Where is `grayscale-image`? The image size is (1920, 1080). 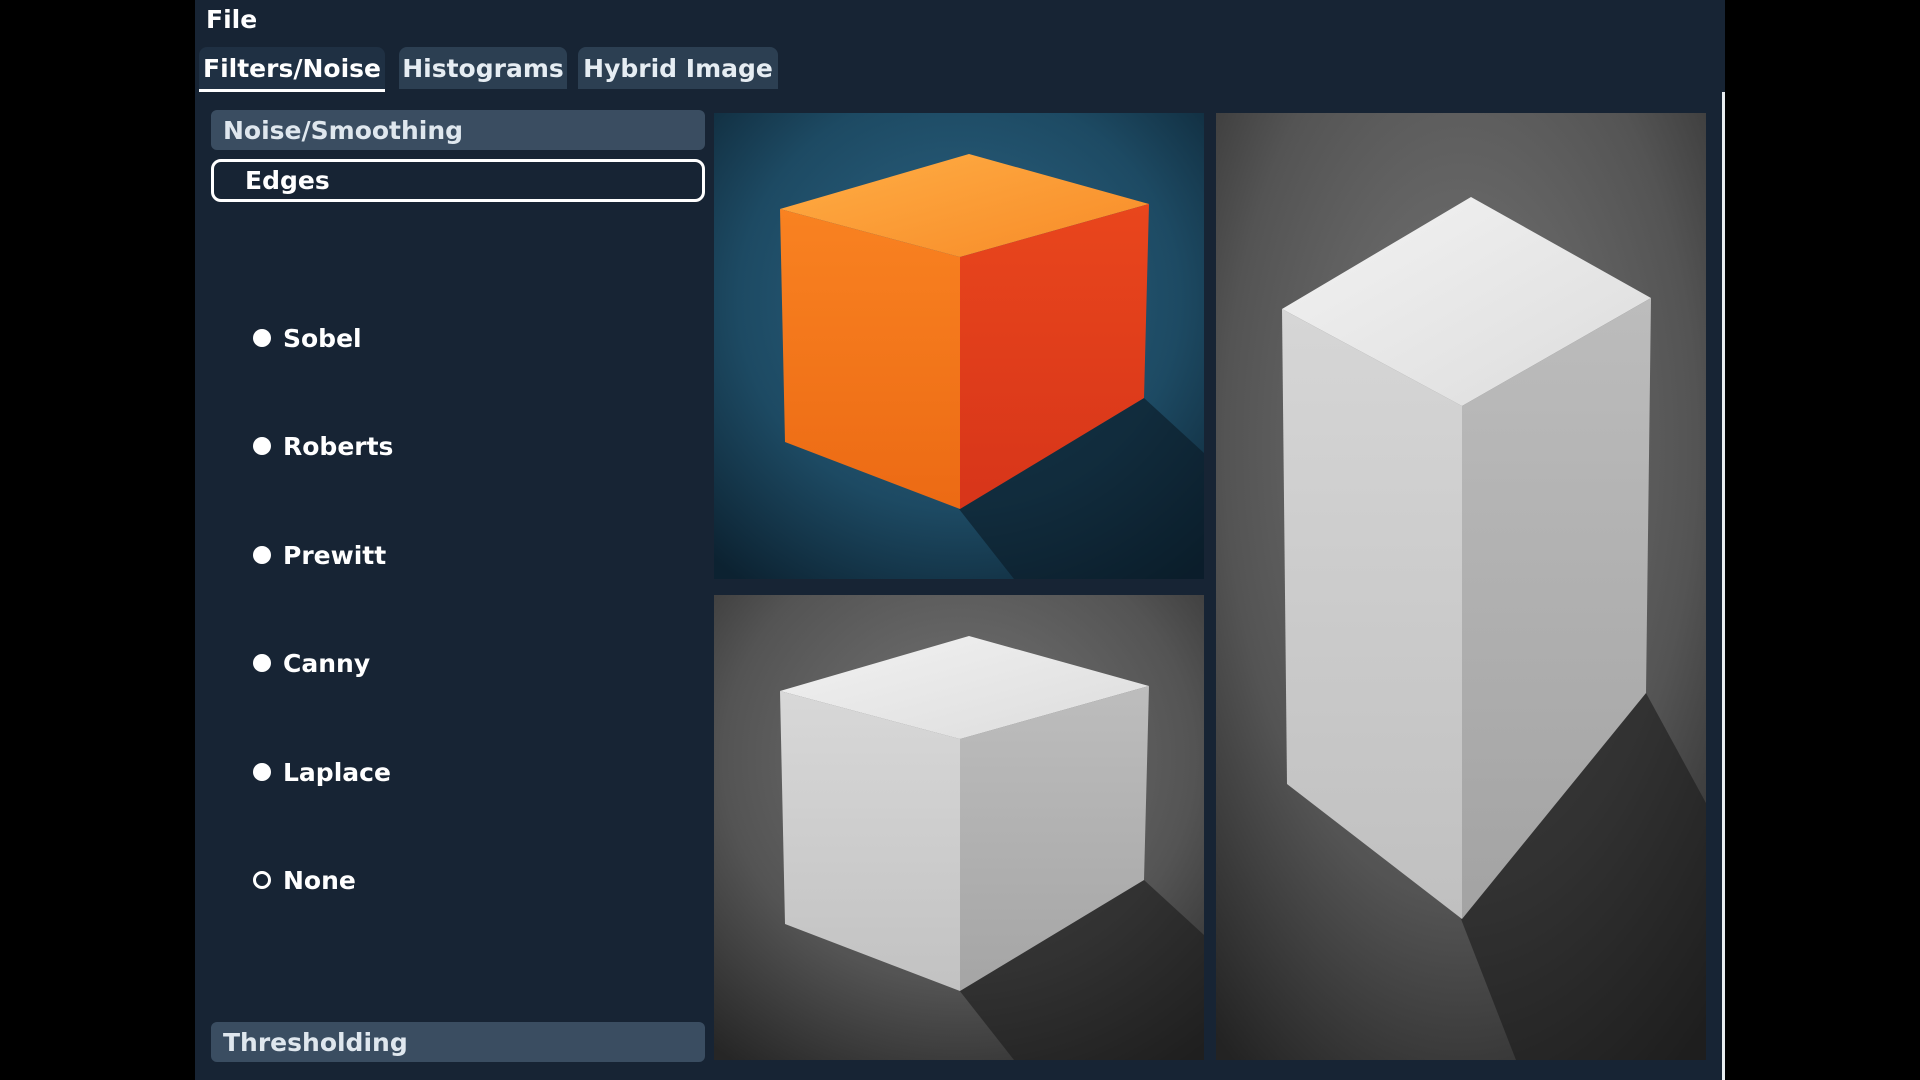
grayscale-image is located at coordinates (959, 827).